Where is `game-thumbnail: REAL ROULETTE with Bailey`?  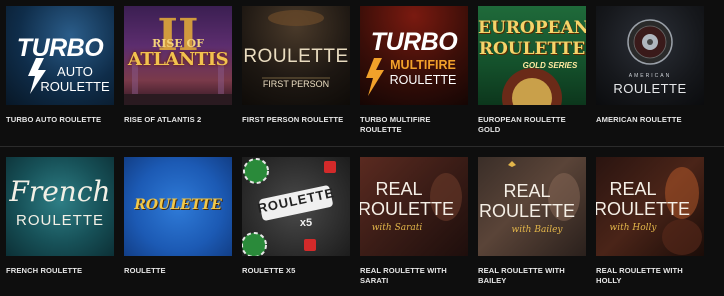
game-thumbnail: REAL ROULETTE with Bailey is located at coordinates (532, 206).